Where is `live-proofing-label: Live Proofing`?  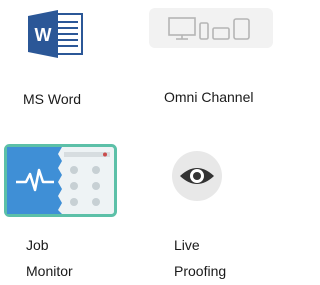
live-proofing-label: Live Proofing is located at coordinates (200, 258).